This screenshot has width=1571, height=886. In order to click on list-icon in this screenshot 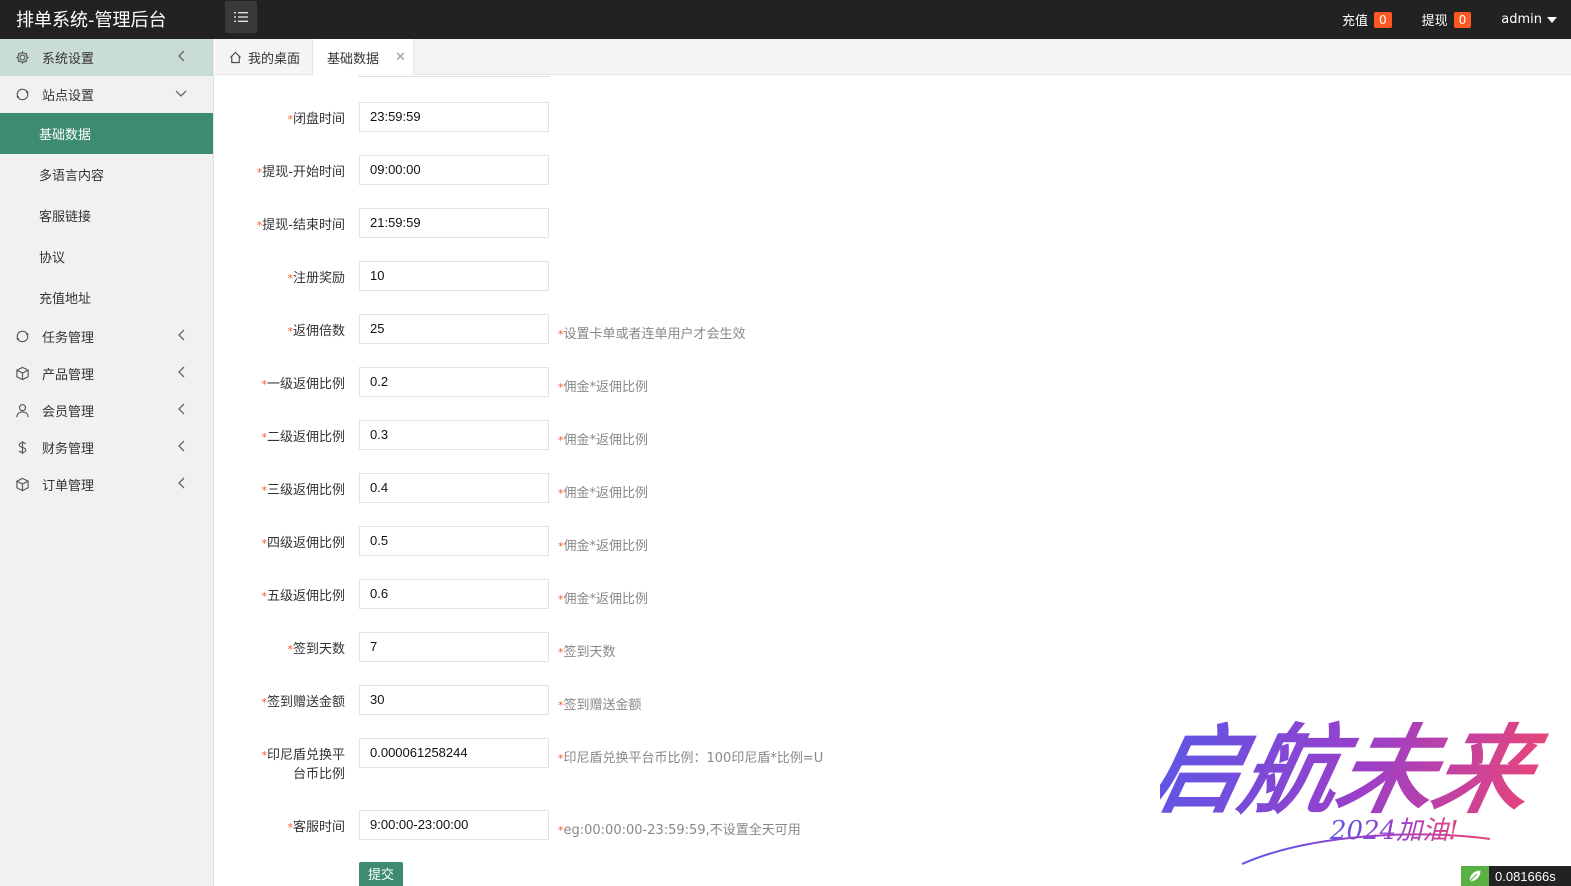, I will do `click(241, 17)`.